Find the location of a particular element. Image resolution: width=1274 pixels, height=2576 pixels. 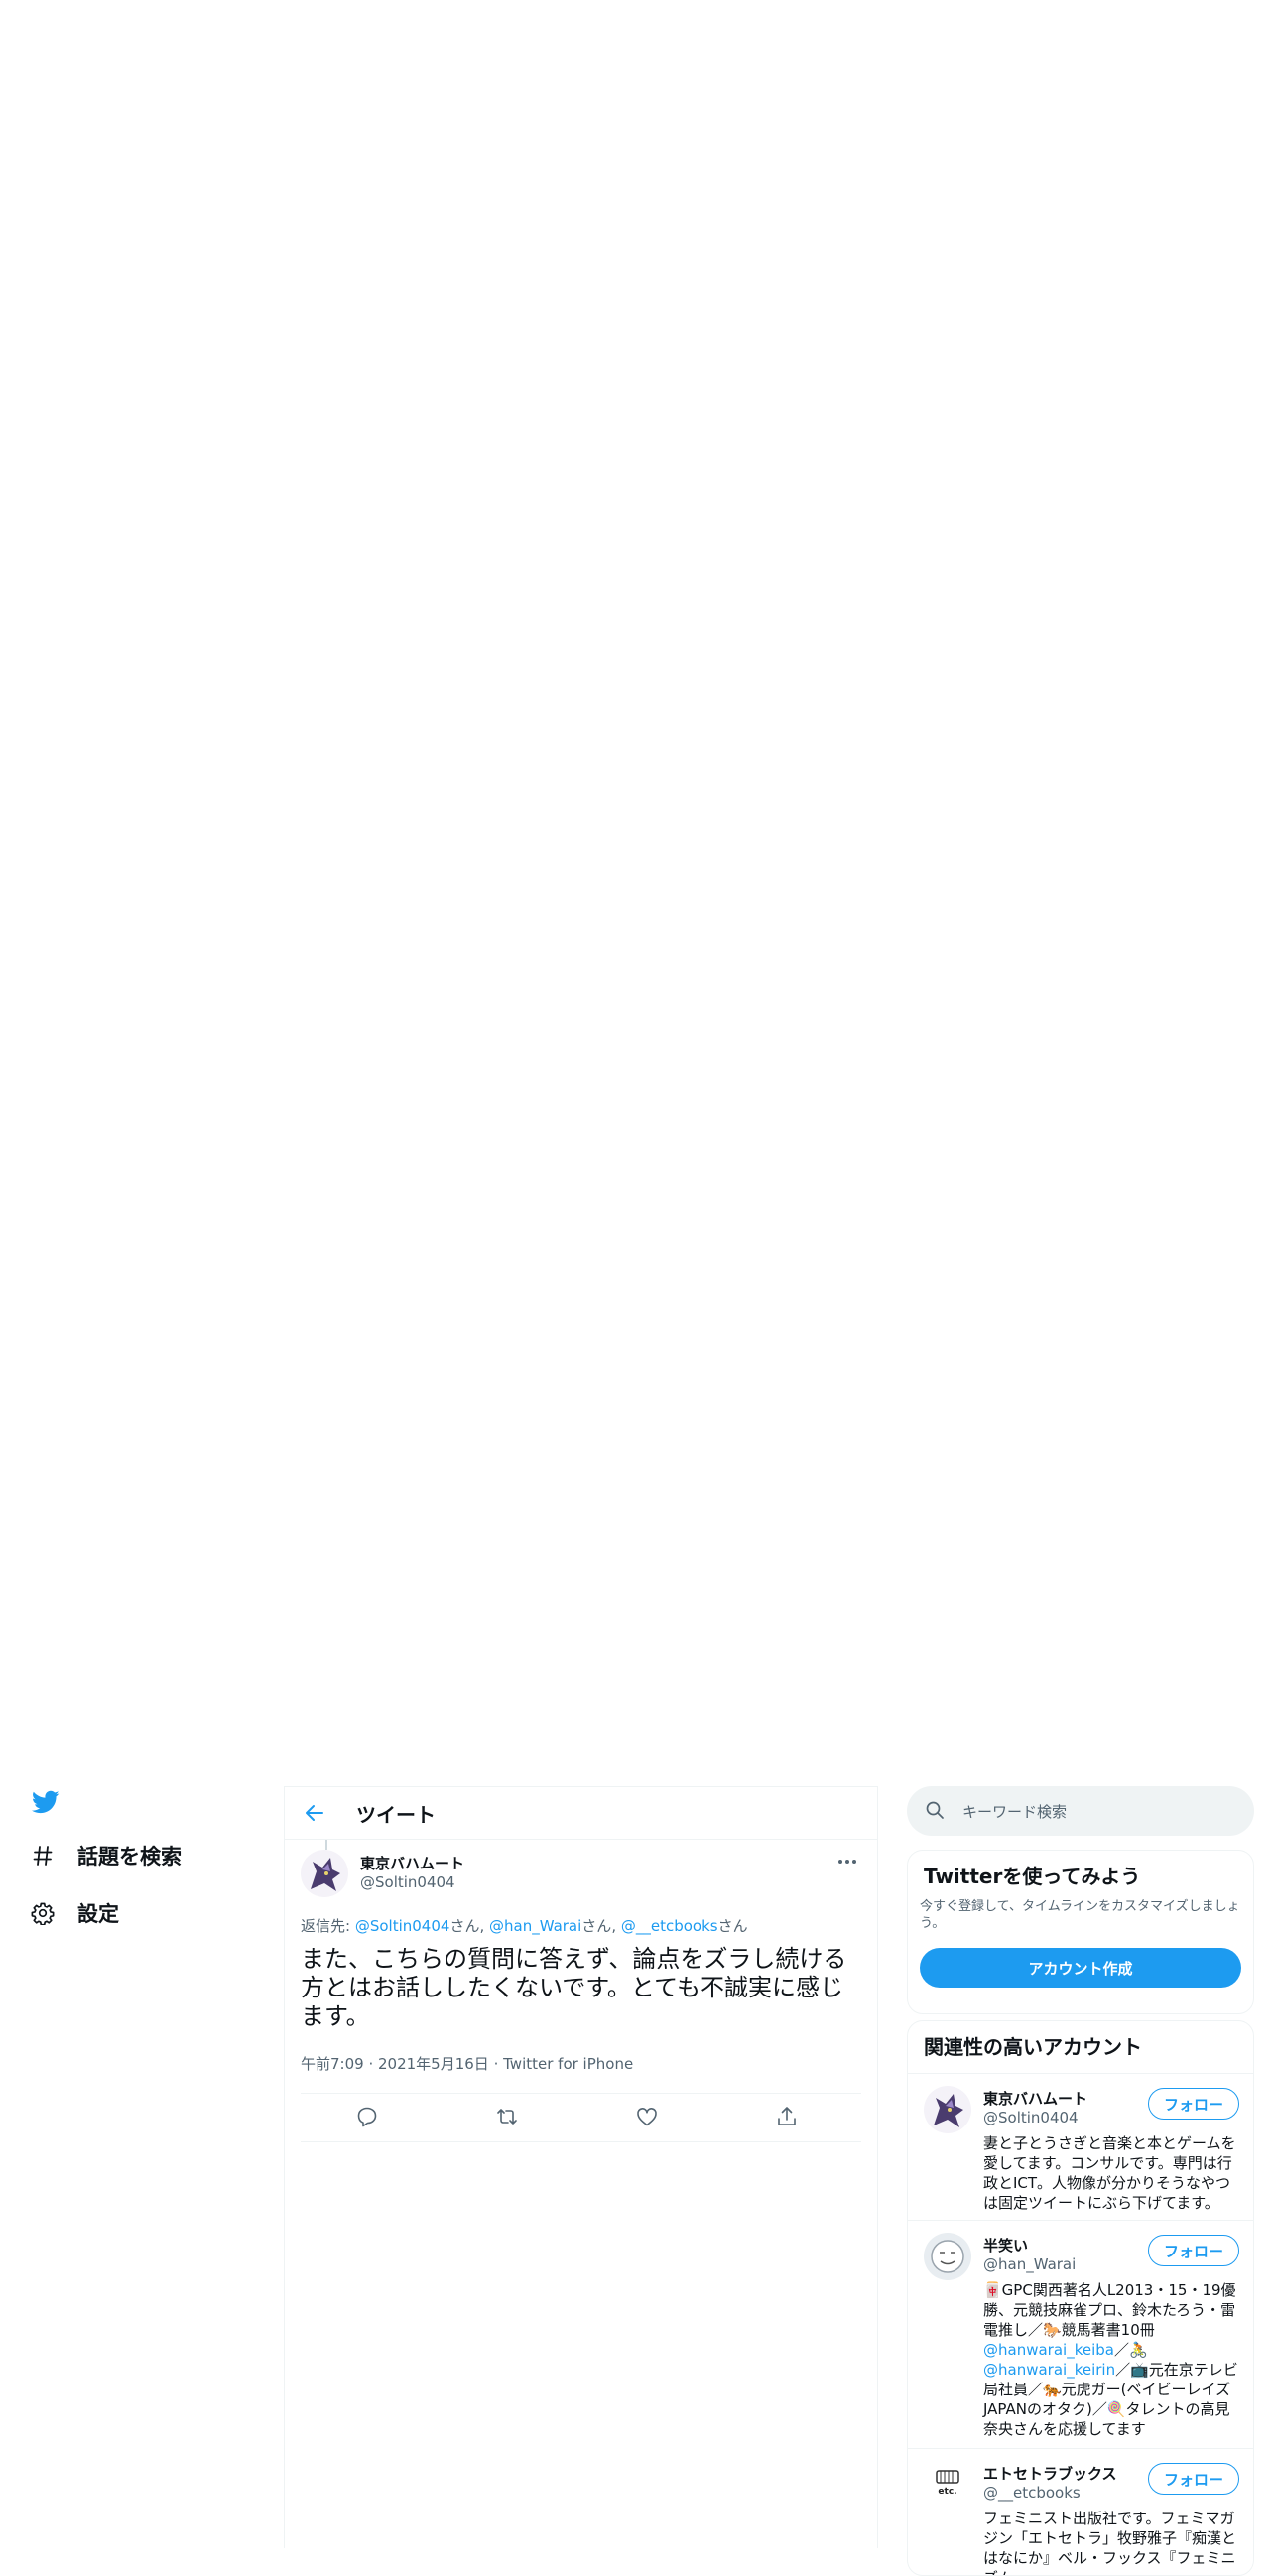

mention-link: @Soltin0404 is located at coordinates (402, 1926).